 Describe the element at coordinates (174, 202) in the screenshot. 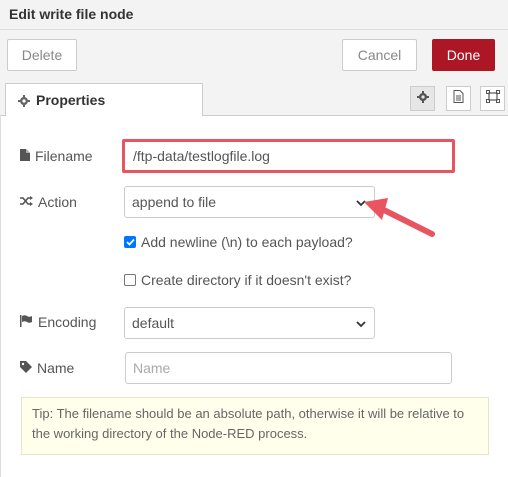

I see `action-selected-value: append to file` at that location.